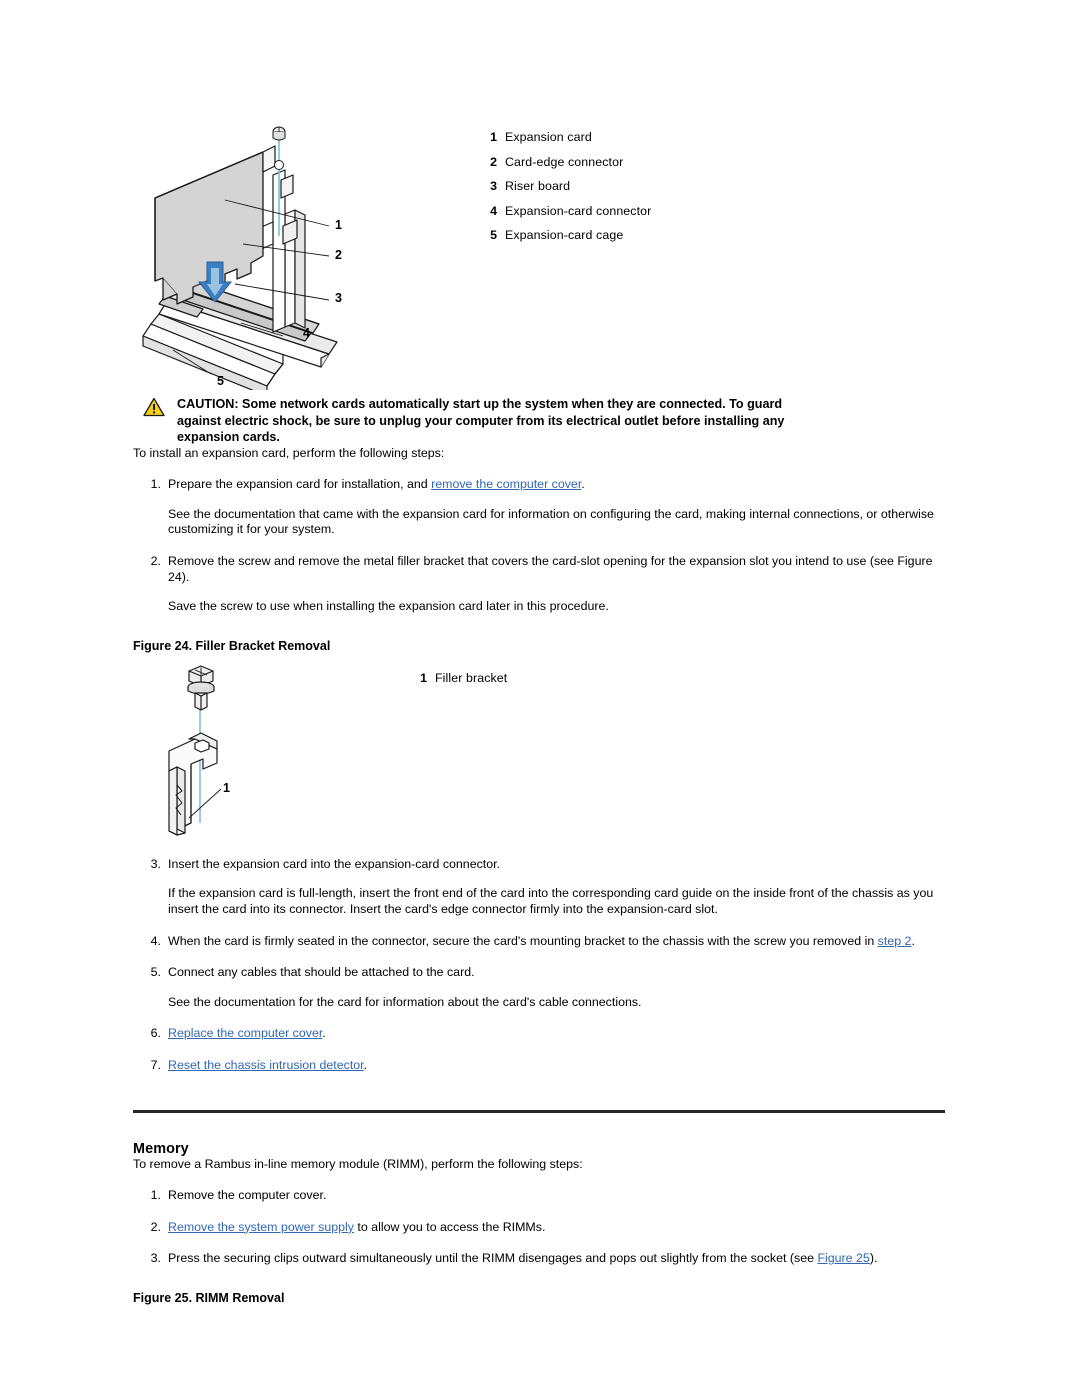  I want to click on step-number: 7., so click(155, 1065).